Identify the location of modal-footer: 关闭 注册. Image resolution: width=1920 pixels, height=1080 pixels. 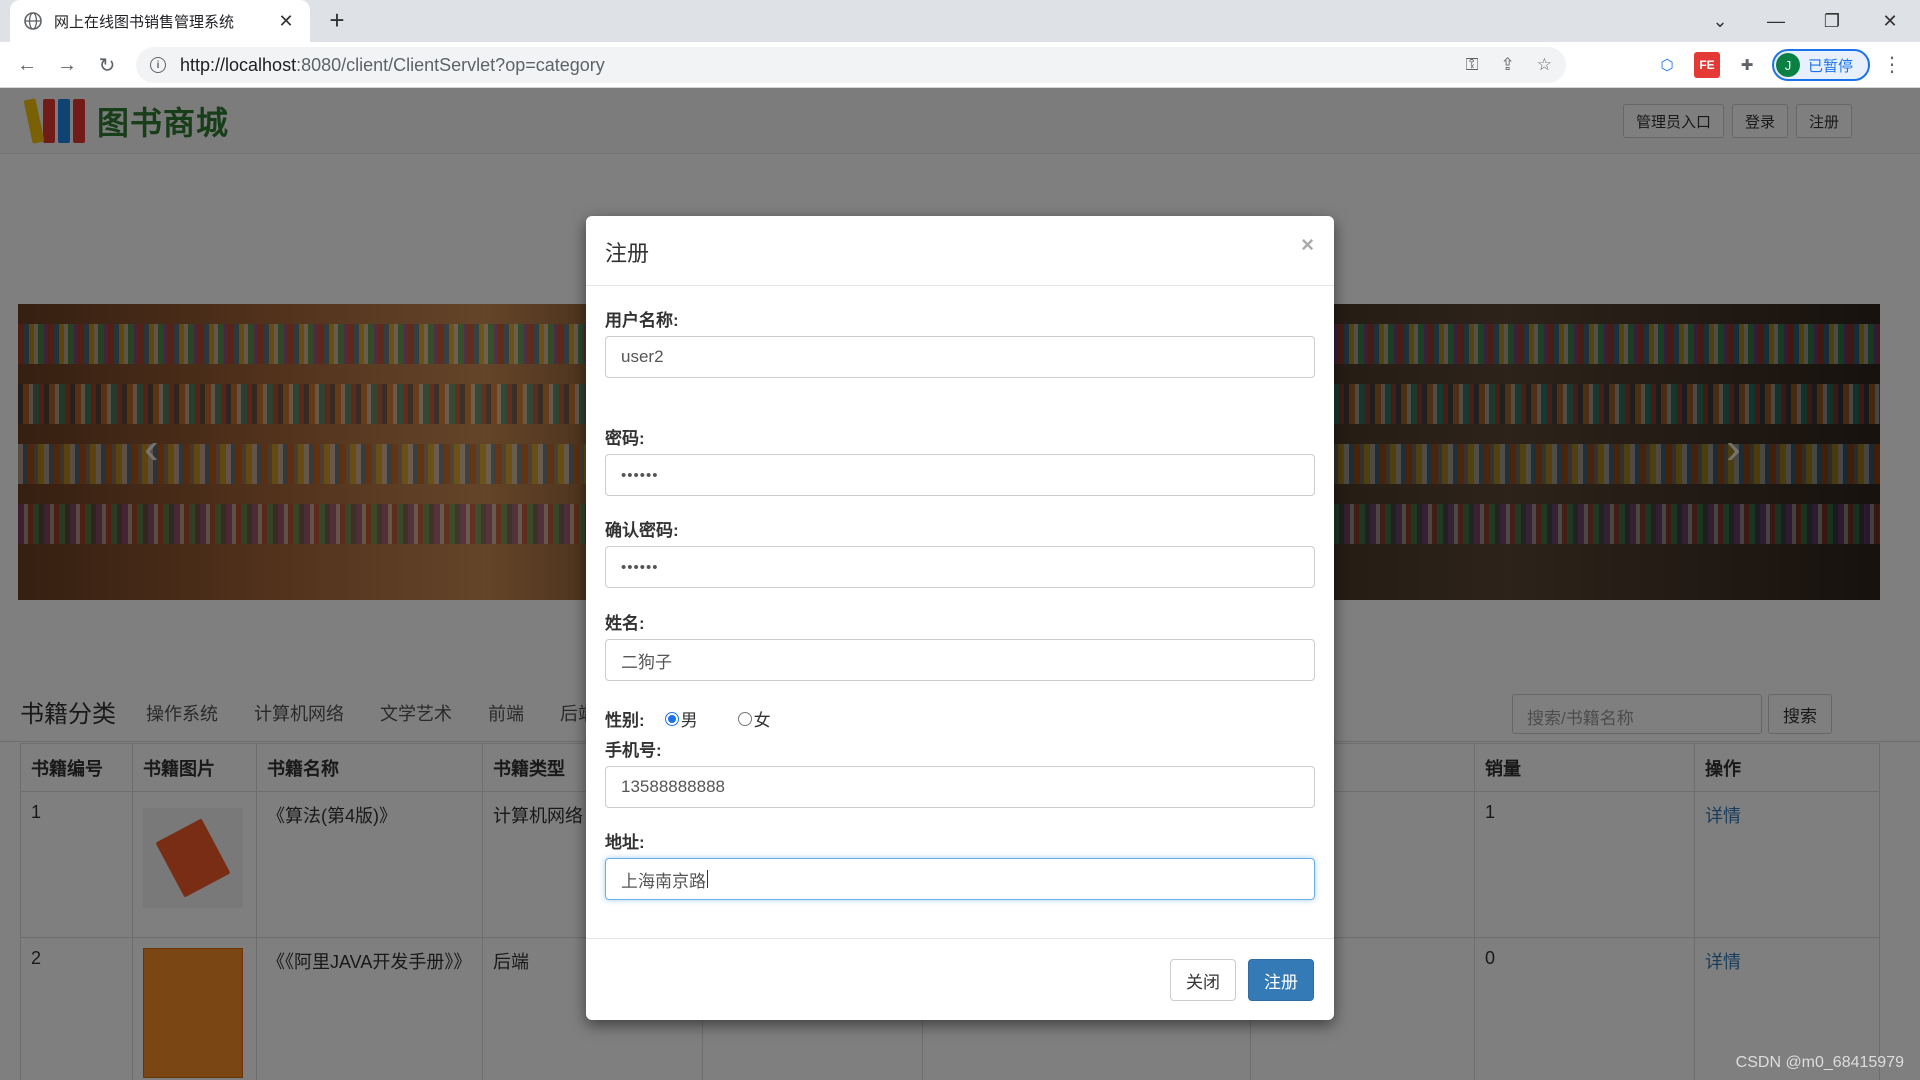
(960, 979).